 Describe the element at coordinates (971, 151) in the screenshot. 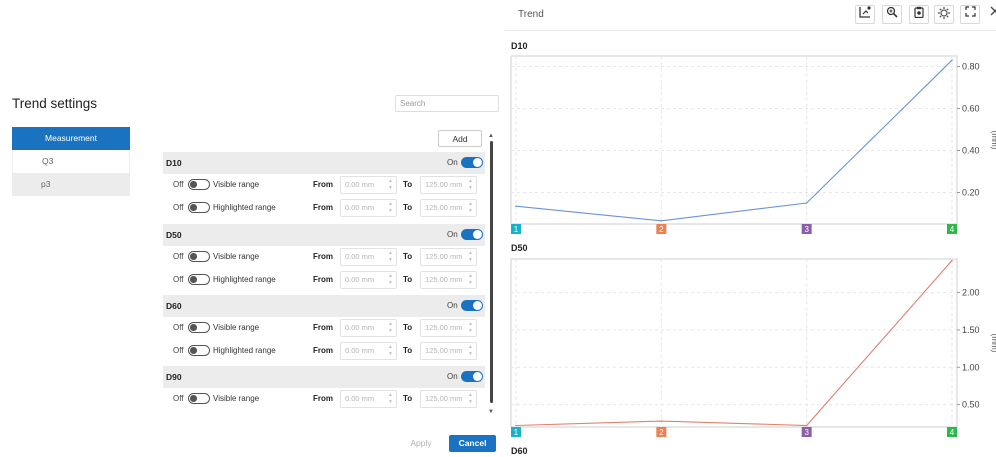

I see `y-tick-label: 0.40` at that location.